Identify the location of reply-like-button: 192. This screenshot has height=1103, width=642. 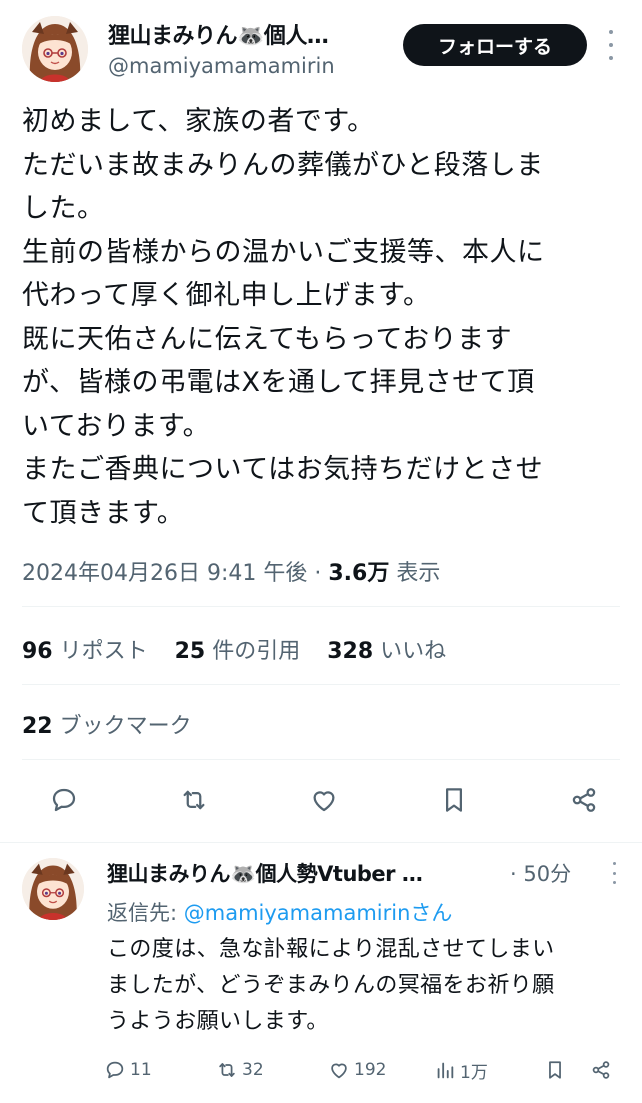
(357, 1070).